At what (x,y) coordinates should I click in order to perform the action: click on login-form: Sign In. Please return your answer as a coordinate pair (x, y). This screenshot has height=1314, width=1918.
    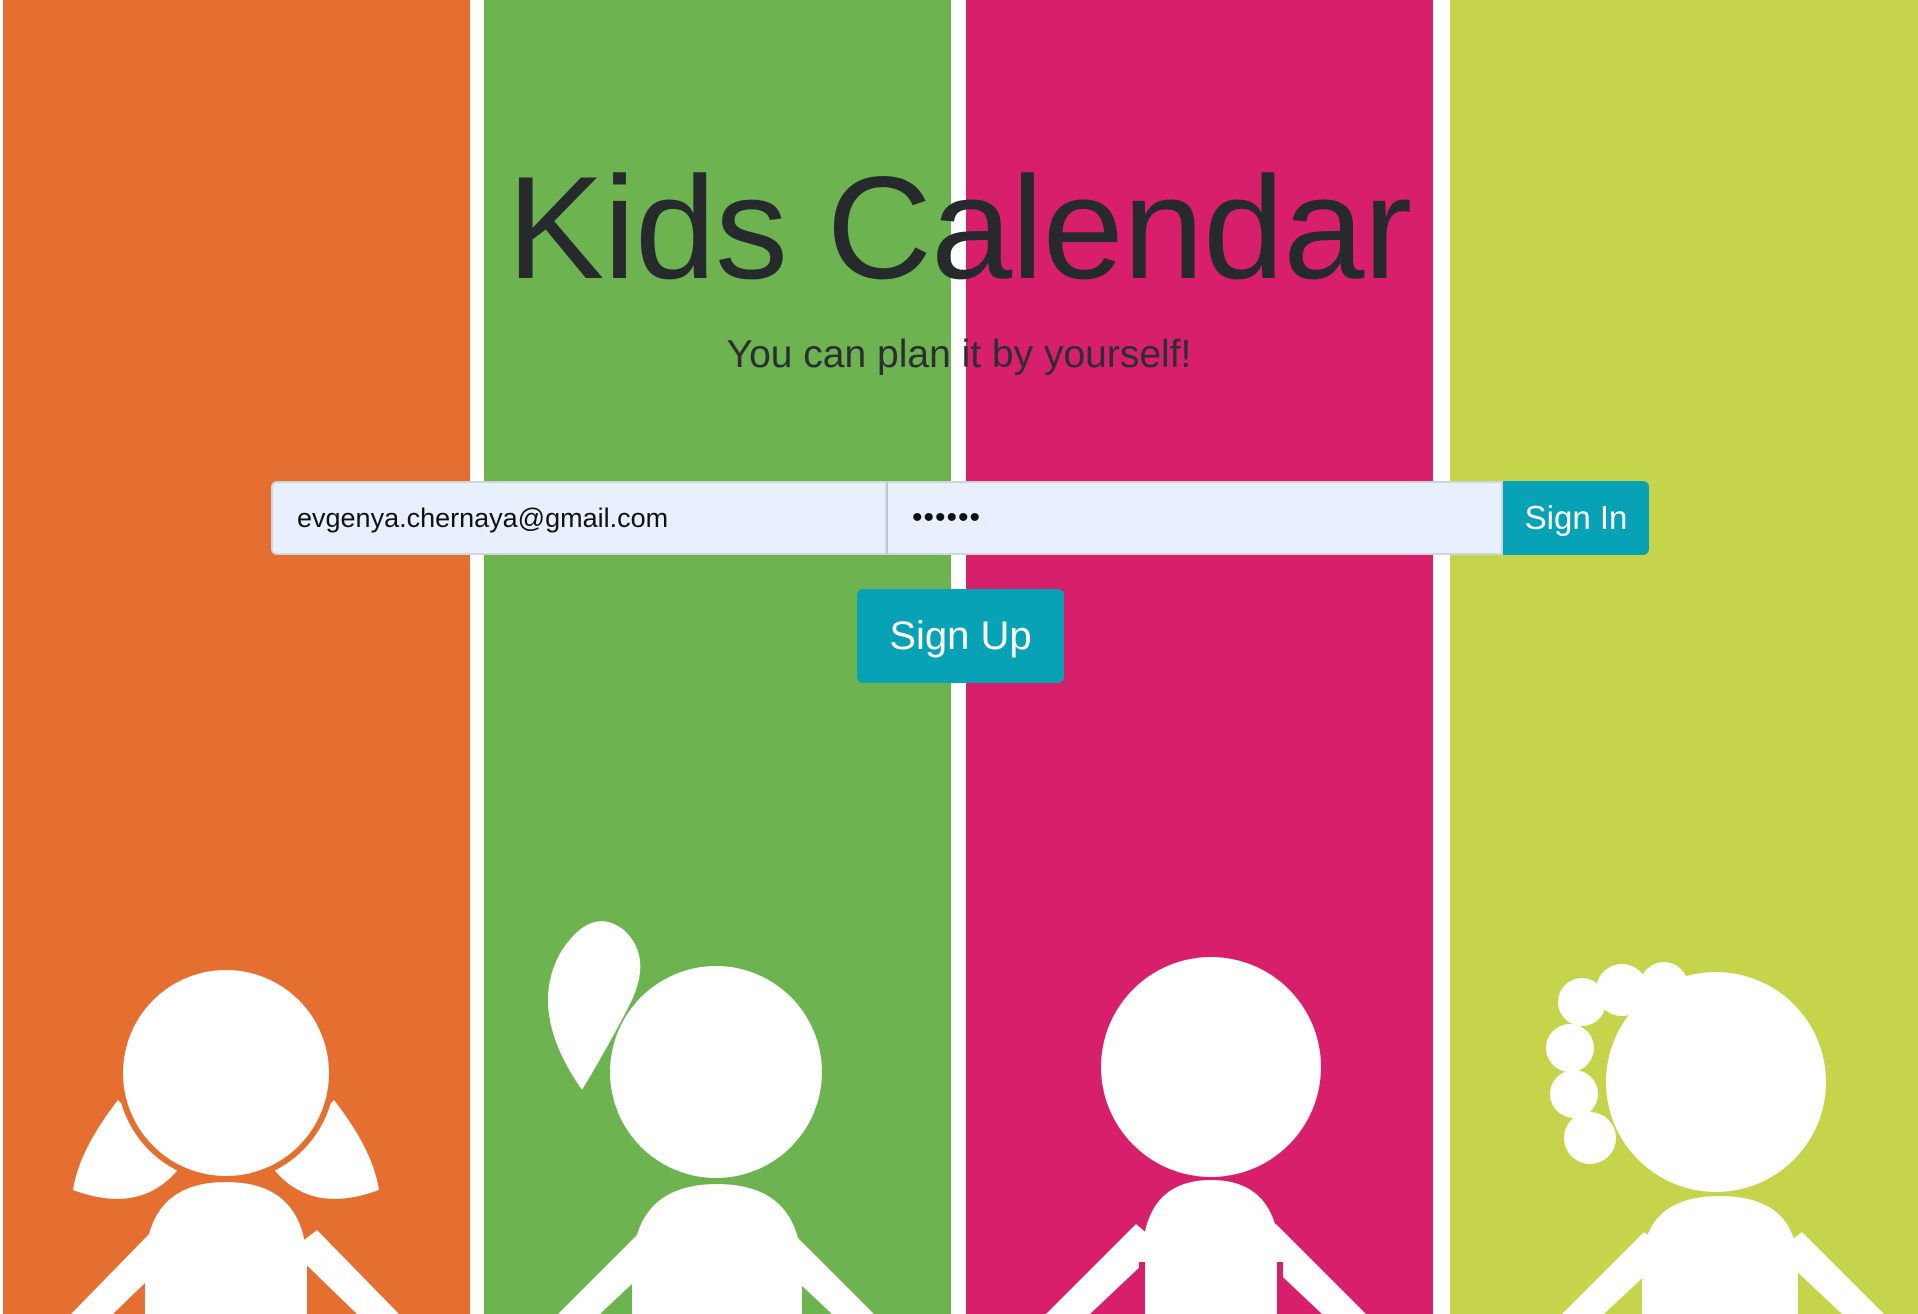
    Looking at the image, I should click on (960, 518).